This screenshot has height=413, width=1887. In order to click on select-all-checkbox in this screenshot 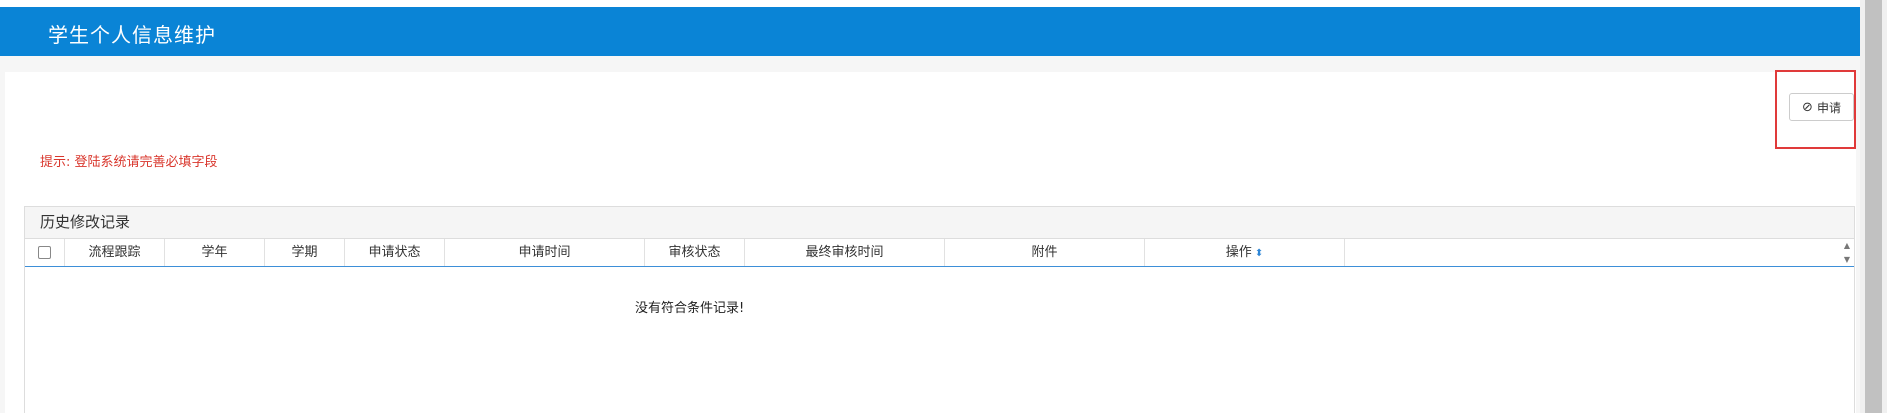, I will do `click(44, 252)`.